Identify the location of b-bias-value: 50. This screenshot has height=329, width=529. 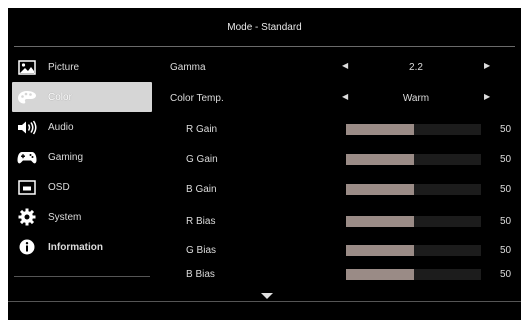
(506, 274).